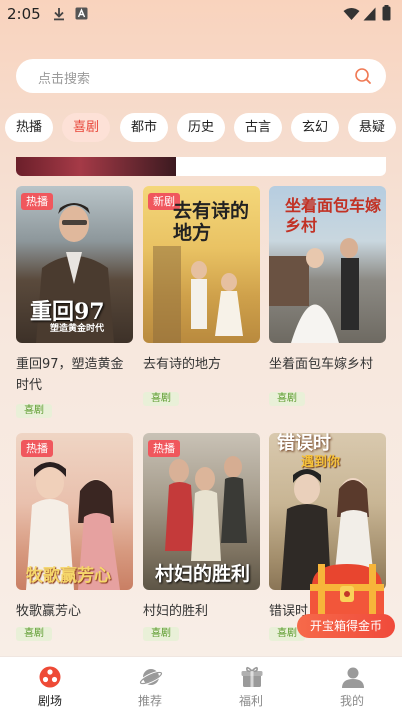 The width and height of the screenshot is (402, 716). I want to click on treasure-chest-icon, so click(347, 591).